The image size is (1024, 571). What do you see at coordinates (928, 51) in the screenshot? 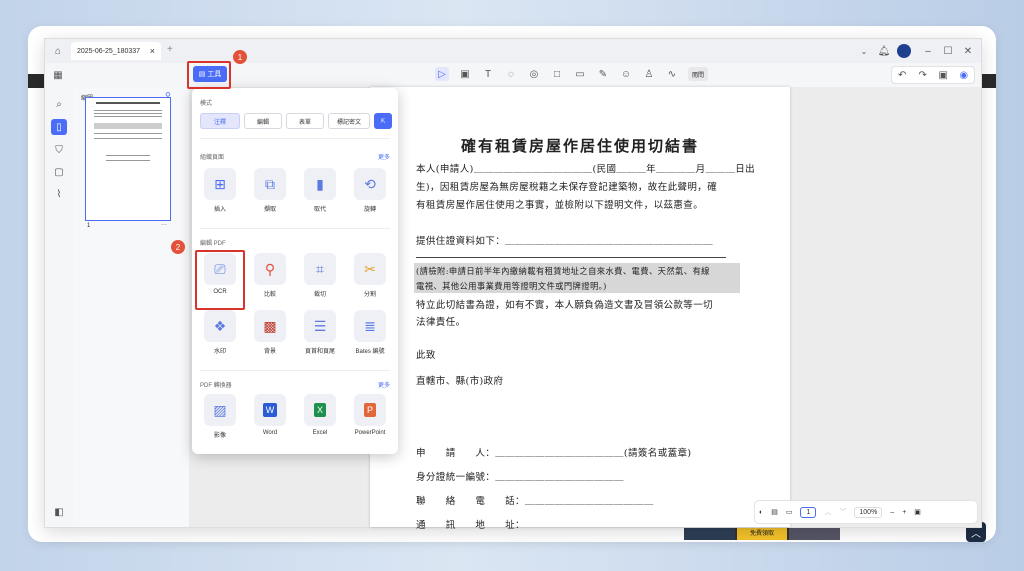
I see `minimize-icon: –` at bounding box center [928, 51].